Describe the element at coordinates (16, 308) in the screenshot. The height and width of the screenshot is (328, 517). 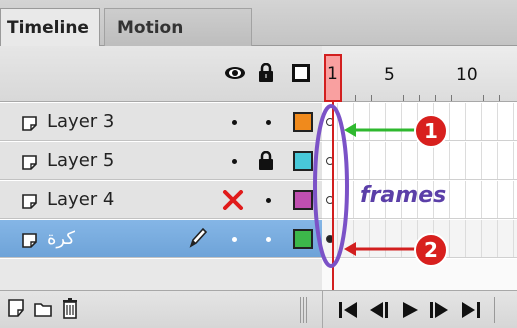
I see `new-layer-icon` at that location.